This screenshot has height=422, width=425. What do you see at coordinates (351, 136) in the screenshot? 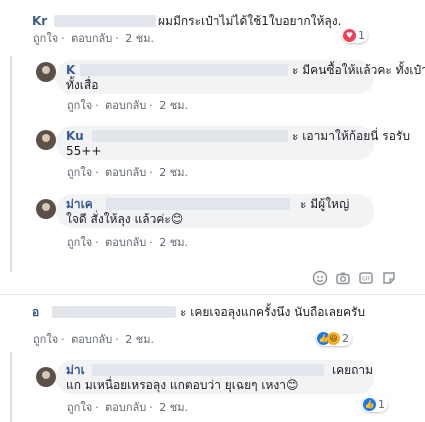
I see `comment-text: ะ เอามาให้ก้อยนี่ รอรับ` at bounding box center [351, 136].